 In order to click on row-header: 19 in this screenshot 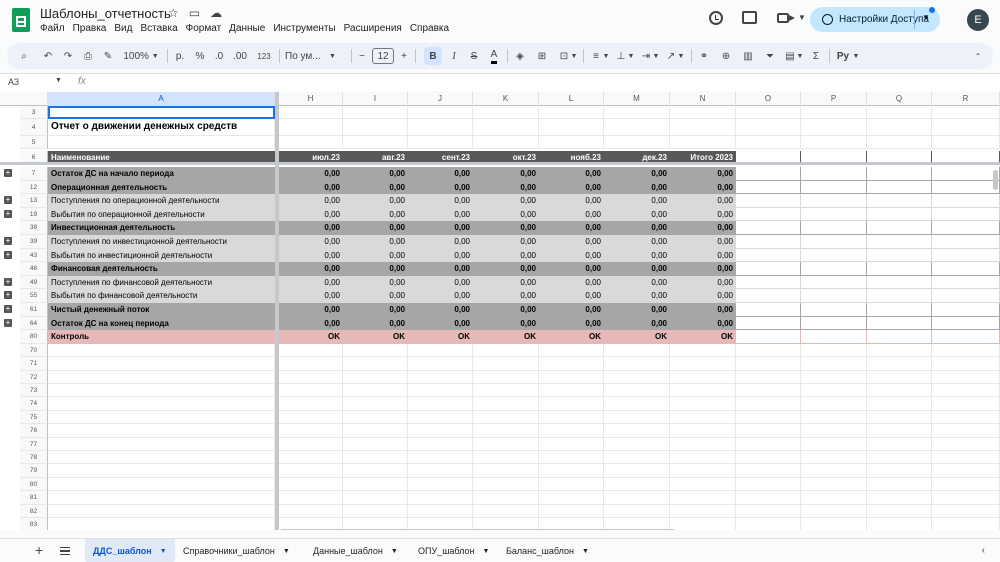, I will do `click(34, 214)`.